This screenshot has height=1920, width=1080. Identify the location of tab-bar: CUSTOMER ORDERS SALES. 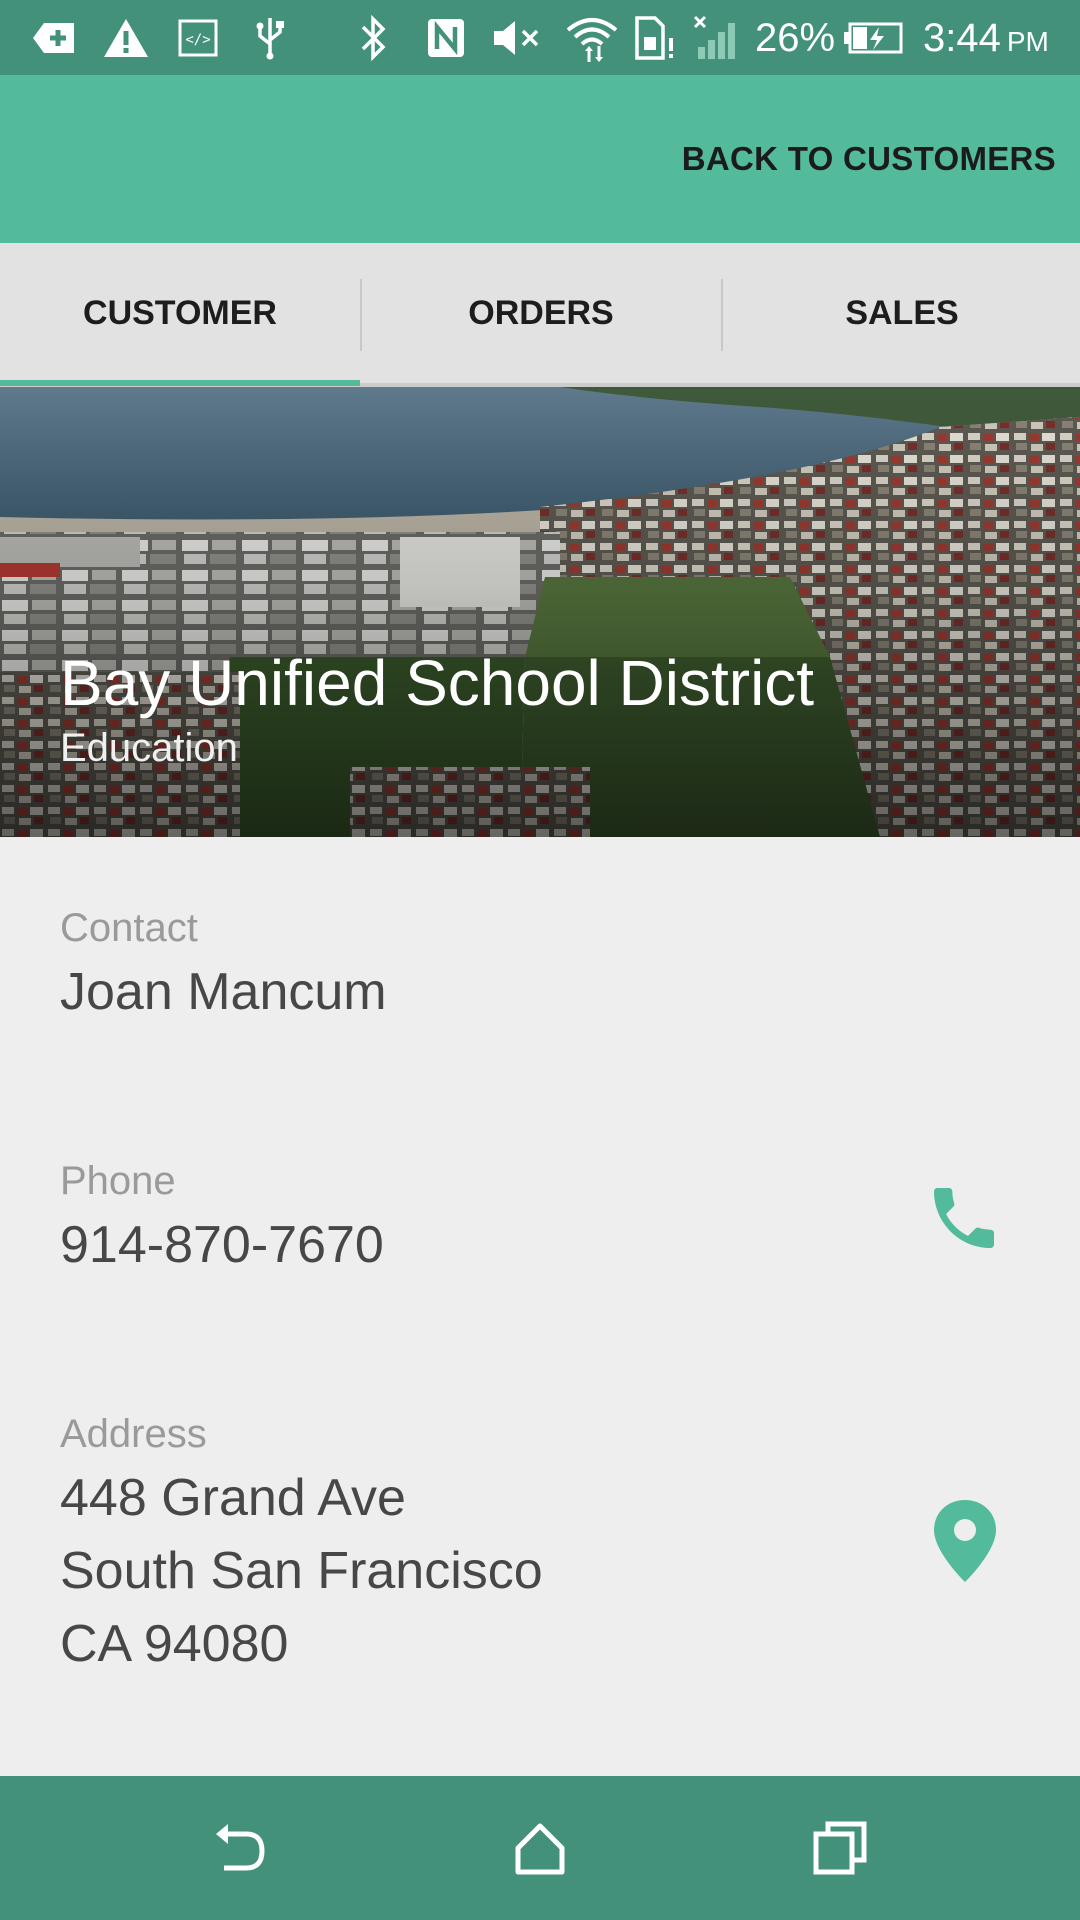
(540, 315).